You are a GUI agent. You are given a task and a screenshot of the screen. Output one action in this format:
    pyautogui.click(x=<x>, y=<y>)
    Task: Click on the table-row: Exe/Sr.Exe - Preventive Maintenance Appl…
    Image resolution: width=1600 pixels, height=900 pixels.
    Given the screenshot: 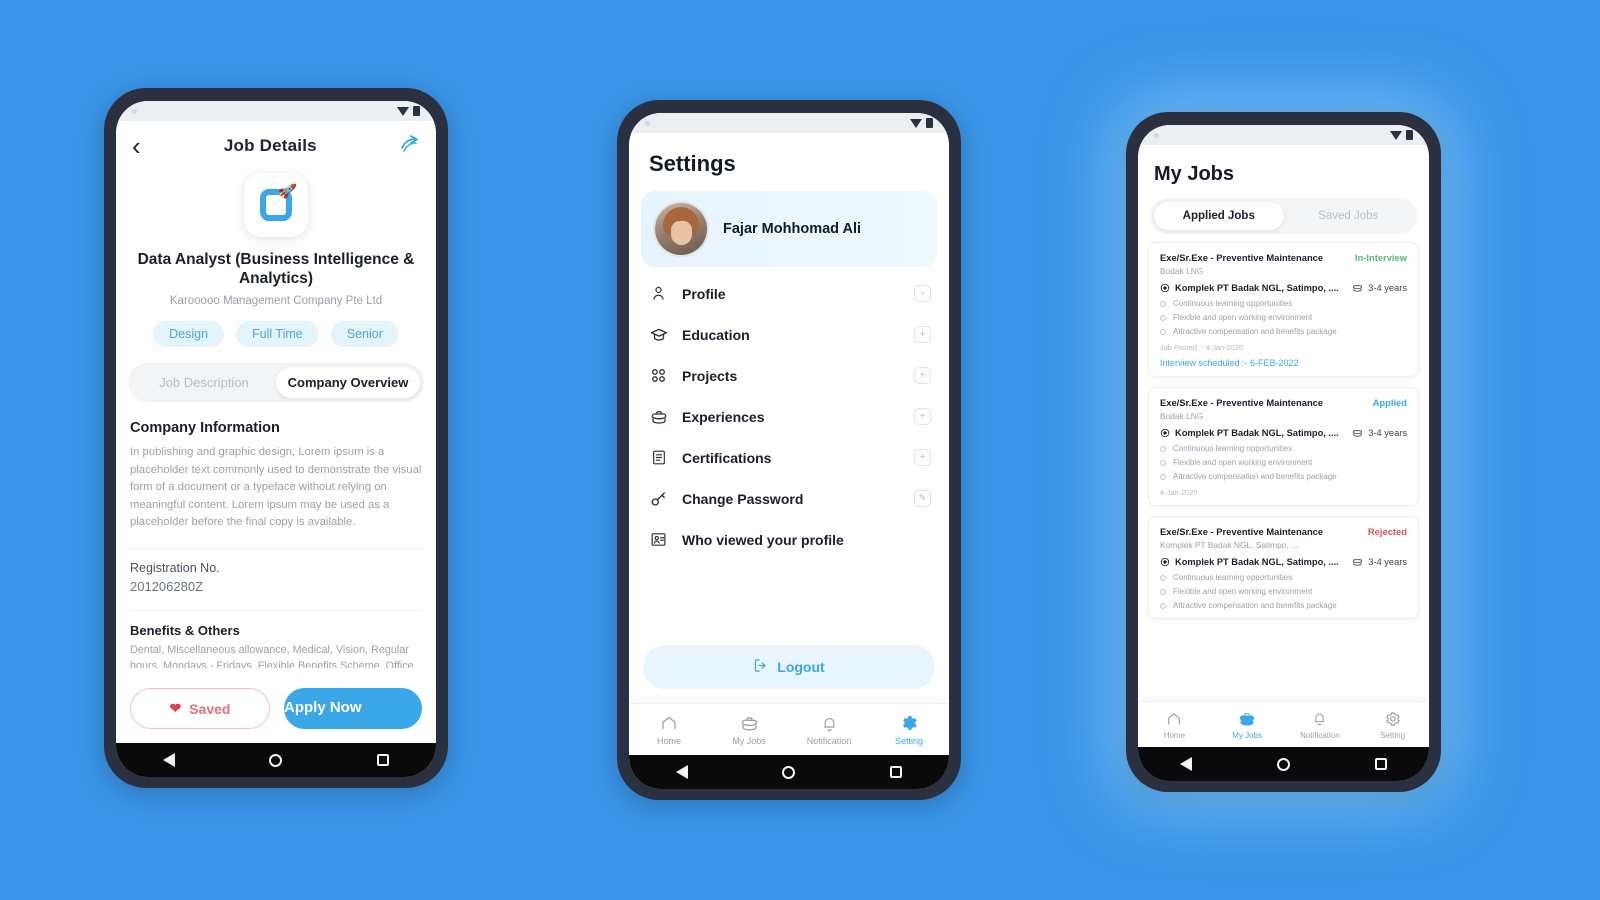 What is the action you would take?
    pyautogui.click(x=1283, y=446)
    